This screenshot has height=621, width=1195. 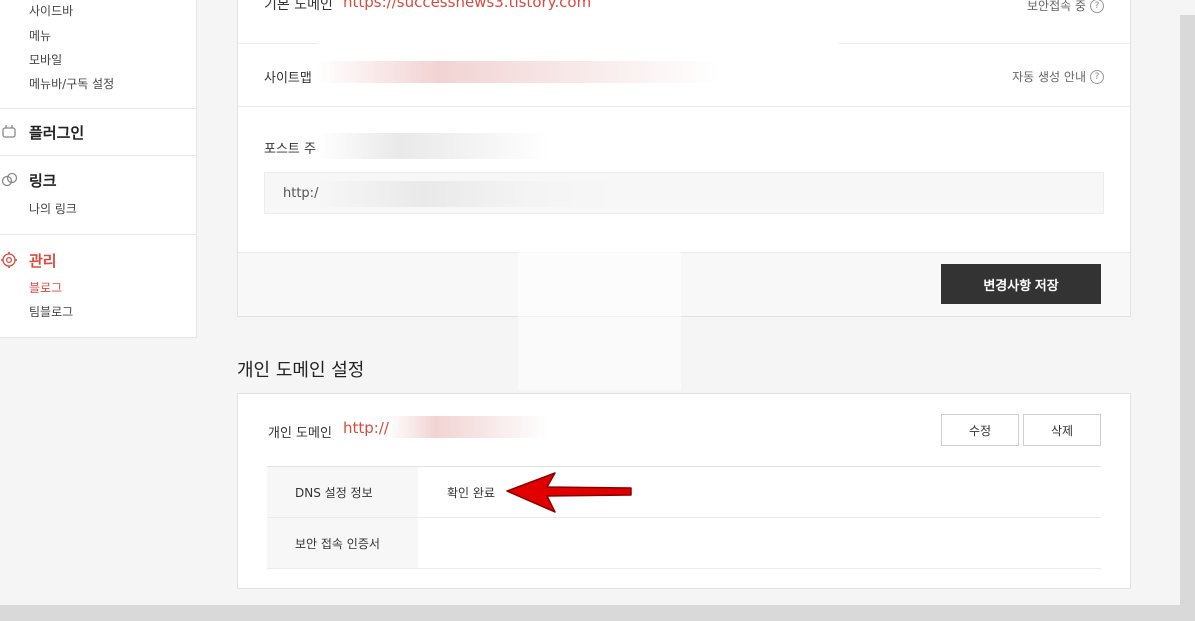 I want to click on ssl-cert-header: 보안 접속 인증서, so click(x=342, y=543).